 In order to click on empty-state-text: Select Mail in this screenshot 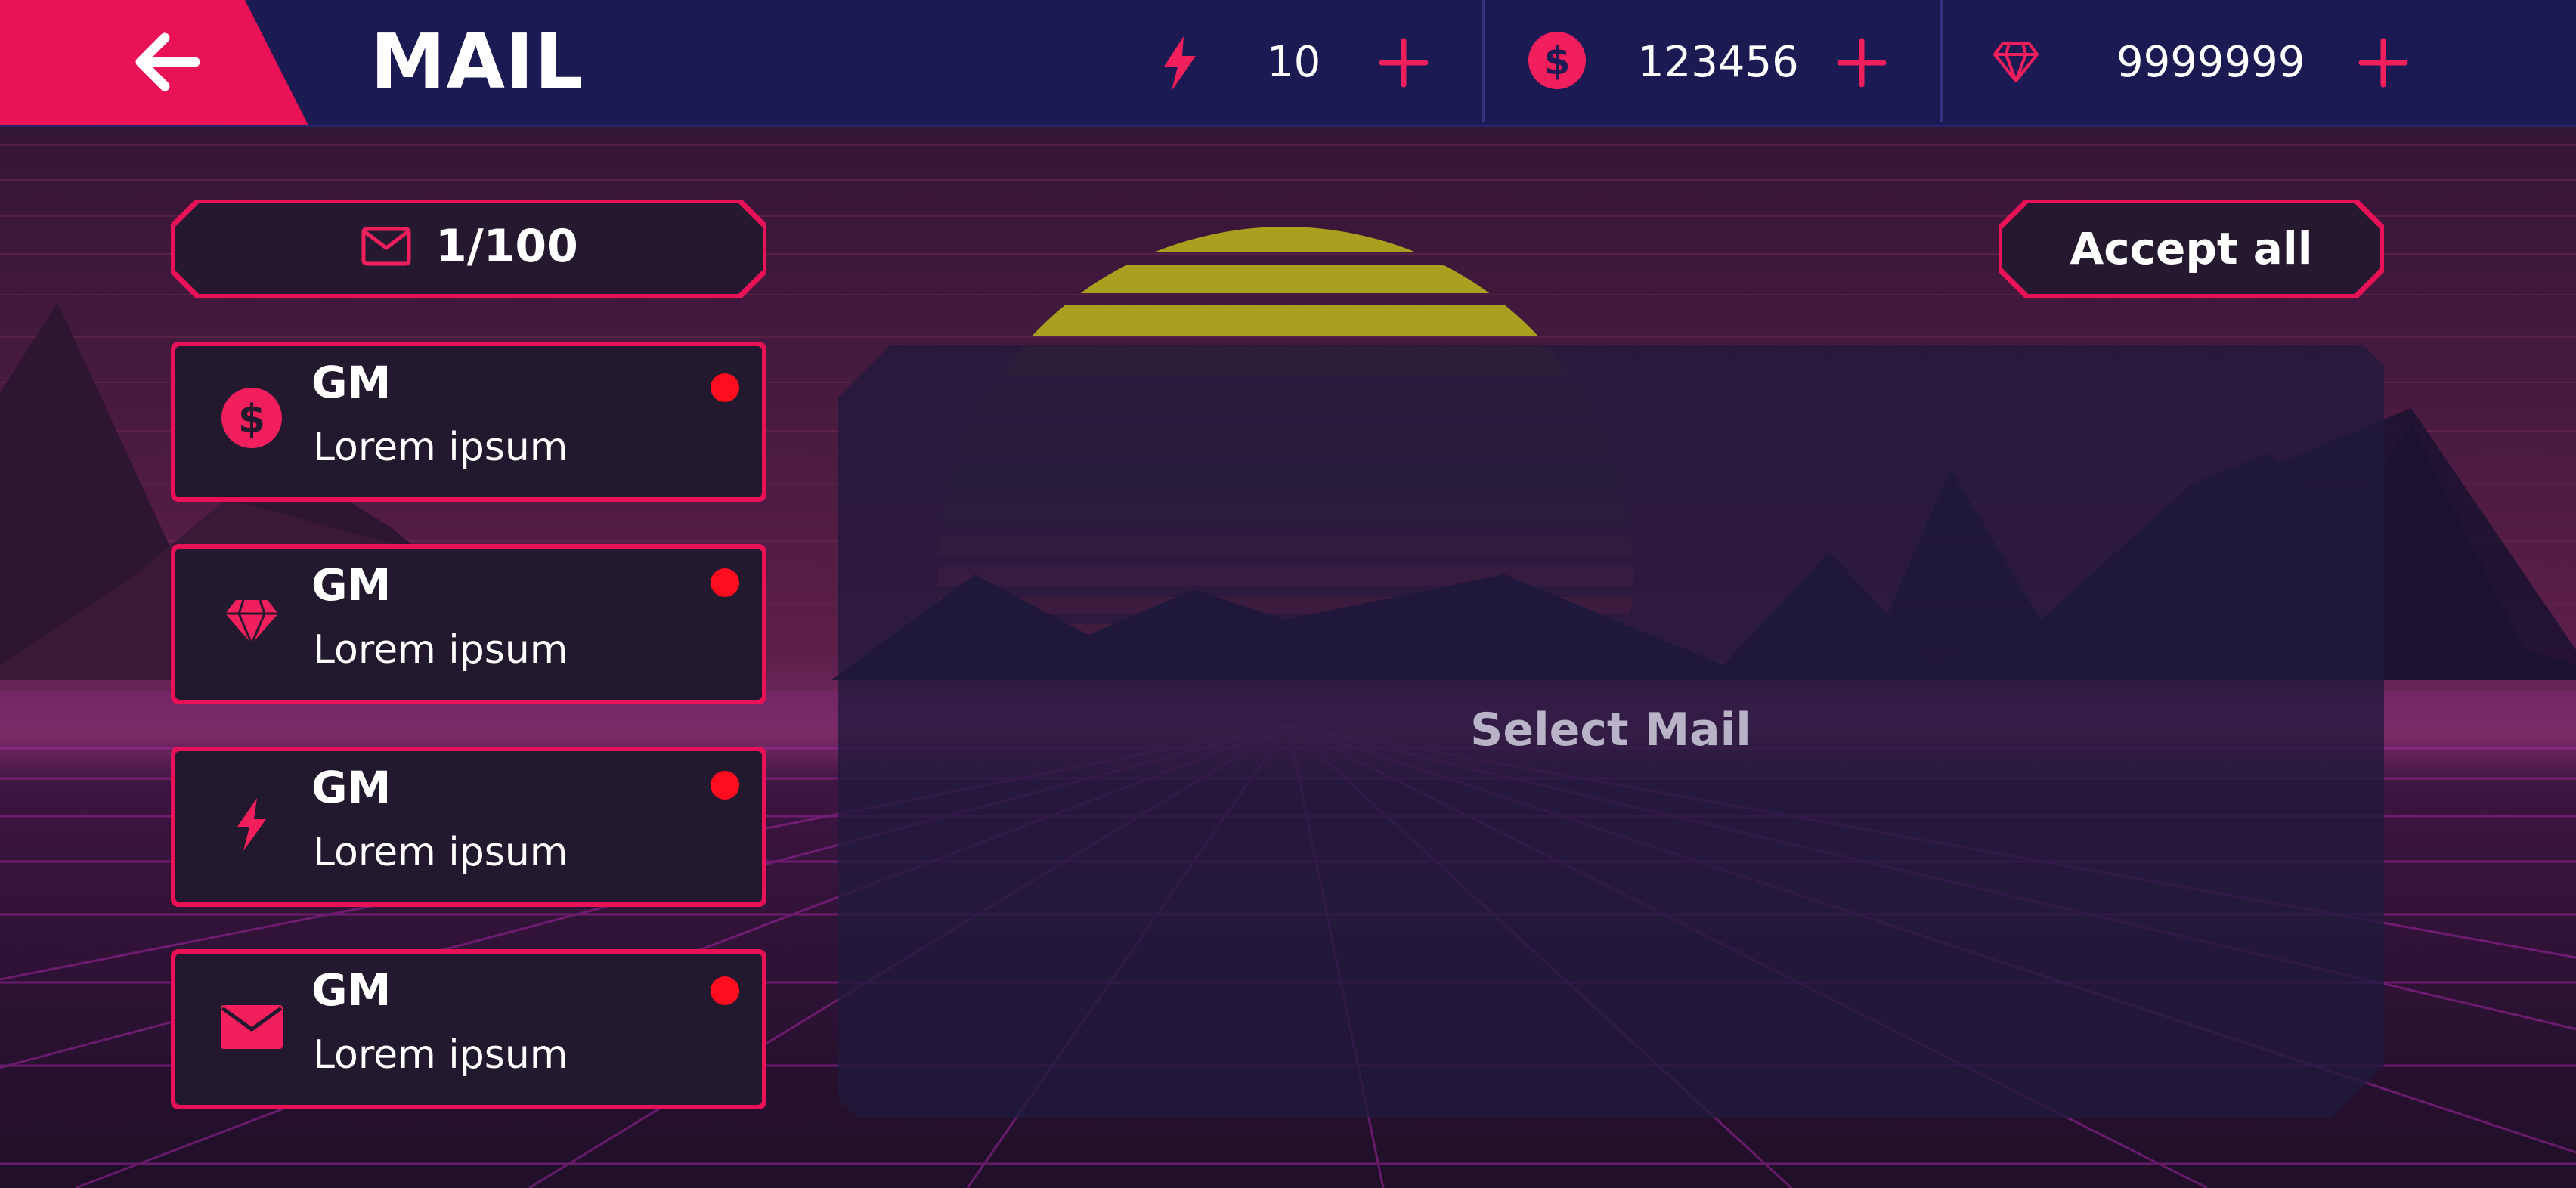, I will do `click(1610, 730)`.